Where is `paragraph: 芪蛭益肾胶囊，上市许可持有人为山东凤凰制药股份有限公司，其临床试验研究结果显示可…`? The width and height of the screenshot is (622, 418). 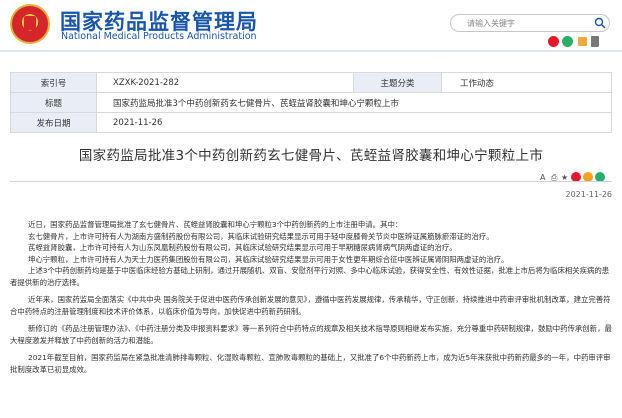 paragraph: 芪蛭益肾胶囊，上市许可持有人为山东凤凰制药股份有限公司，其临床试验研究结果显示可… is located at coordinates (242, 247).